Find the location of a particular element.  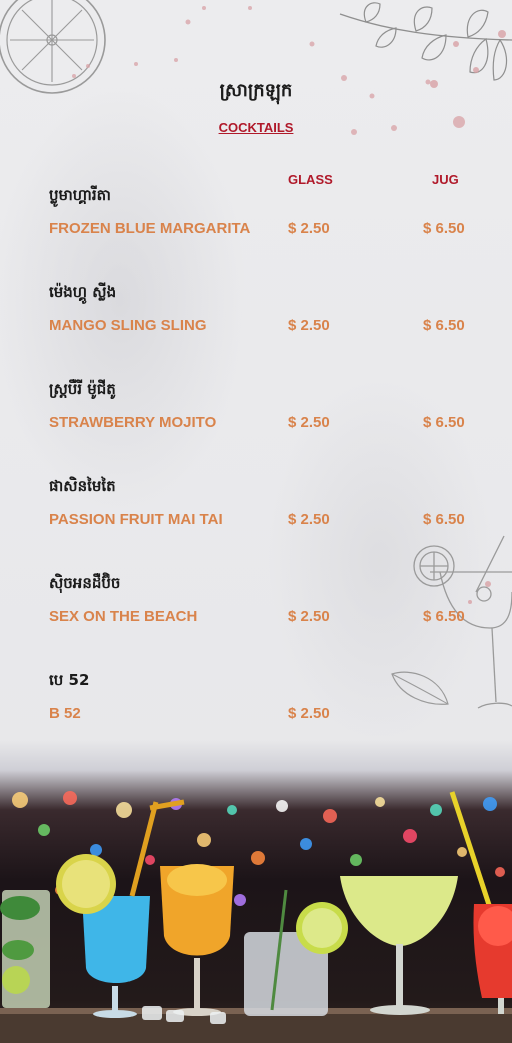

menu-title-khmer: ស្រាក្រឡុក is located at coordinates (256, 90).